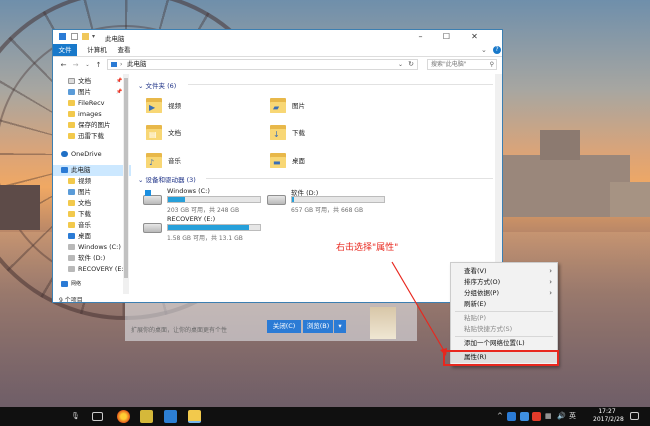 Image resolution: width=650 pixels, height=426 pixels. What do you see at coordinates (500, 416) in the screenshot?
I see `tray-expand-icon: ^` at bounding box center [500, 416].